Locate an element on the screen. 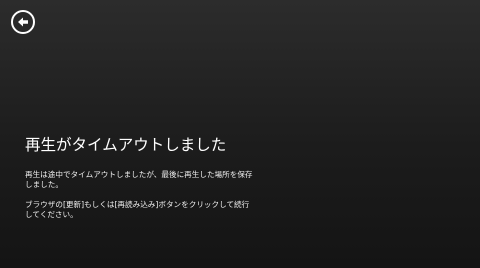 The height and width of the screenshot is (268, 480). error-message-resume: 再生は途中でタイムアウトしましたが、最後に再生した場所を保存しました。 is located at coordinates (139, 179).